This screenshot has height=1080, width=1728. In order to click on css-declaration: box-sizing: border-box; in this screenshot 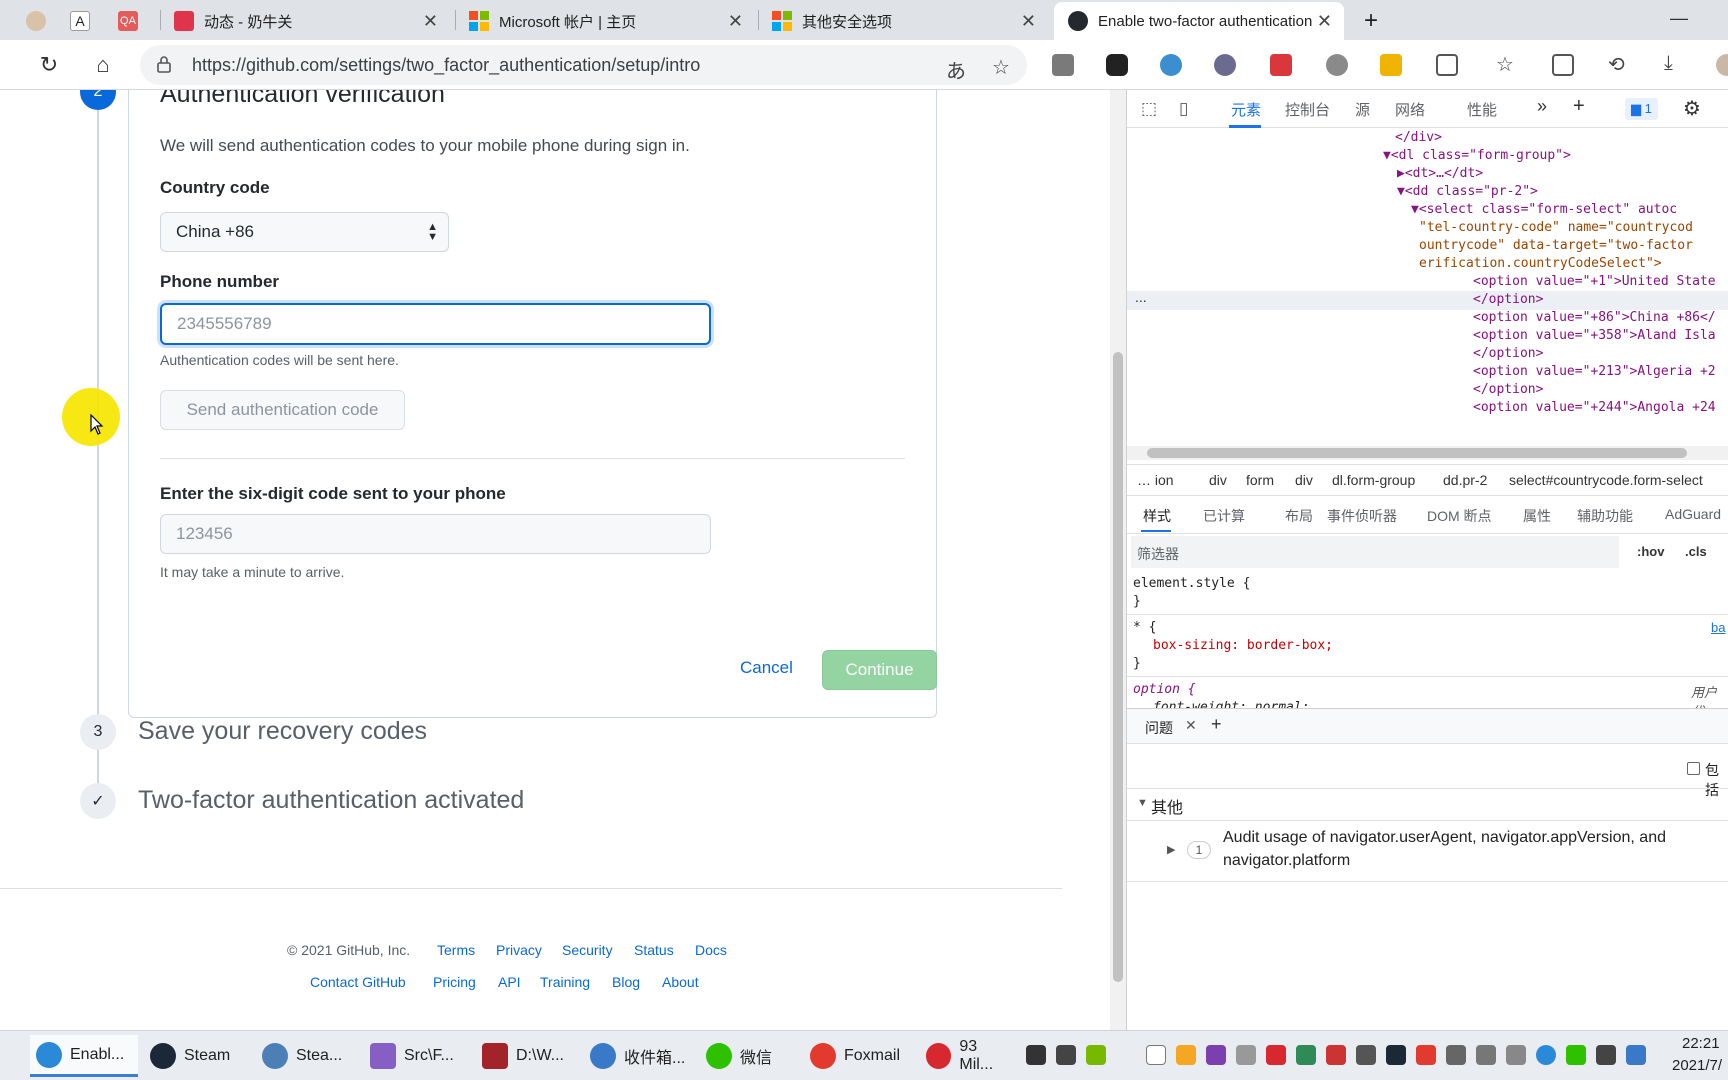, I will do `click(1243, 645)`.